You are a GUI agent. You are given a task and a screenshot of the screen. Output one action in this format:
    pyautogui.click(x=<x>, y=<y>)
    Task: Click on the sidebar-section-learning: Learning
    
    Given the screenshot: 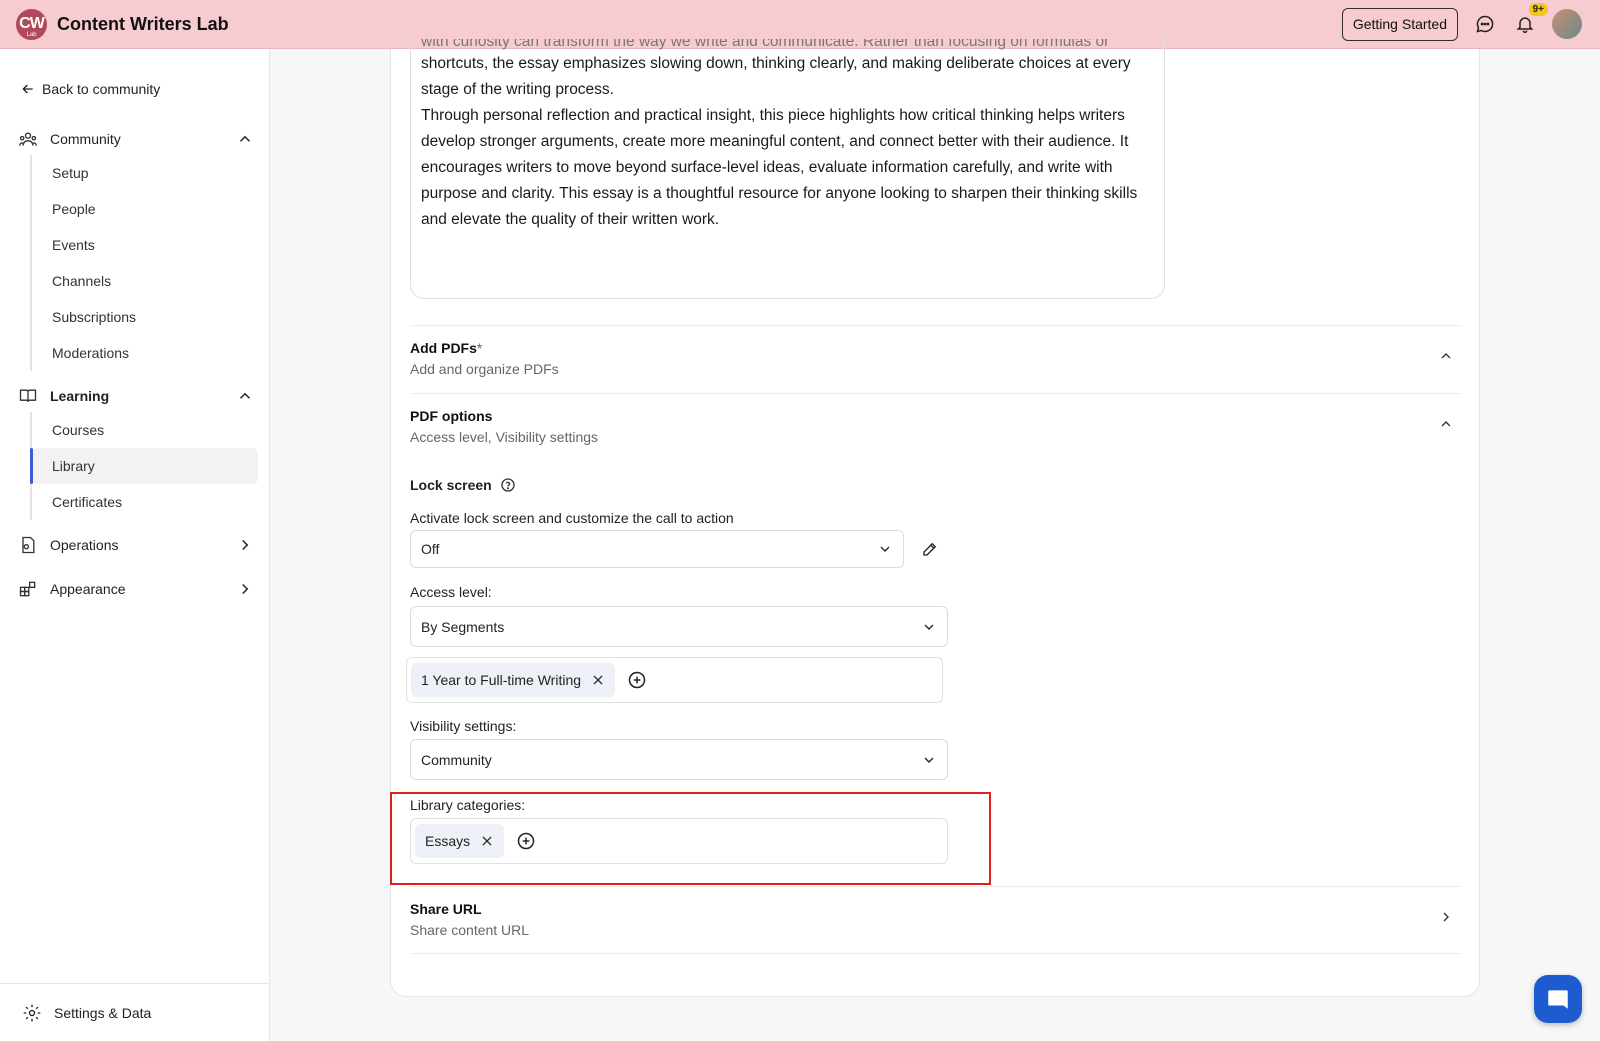 What is the action you would take?
    pyautogui.click(x=136, y=396)
    